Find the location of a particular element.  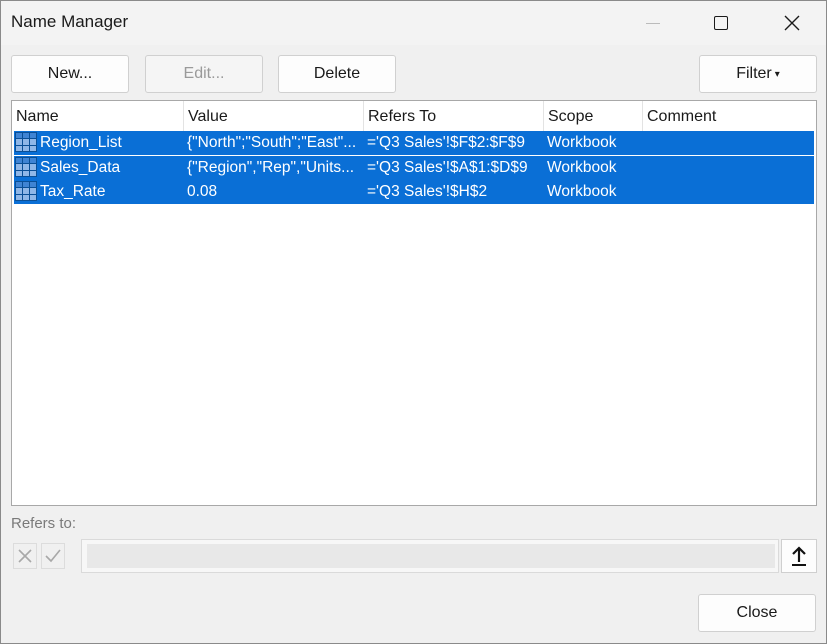

close-button-label: Close is located at coordinates (757, 612).